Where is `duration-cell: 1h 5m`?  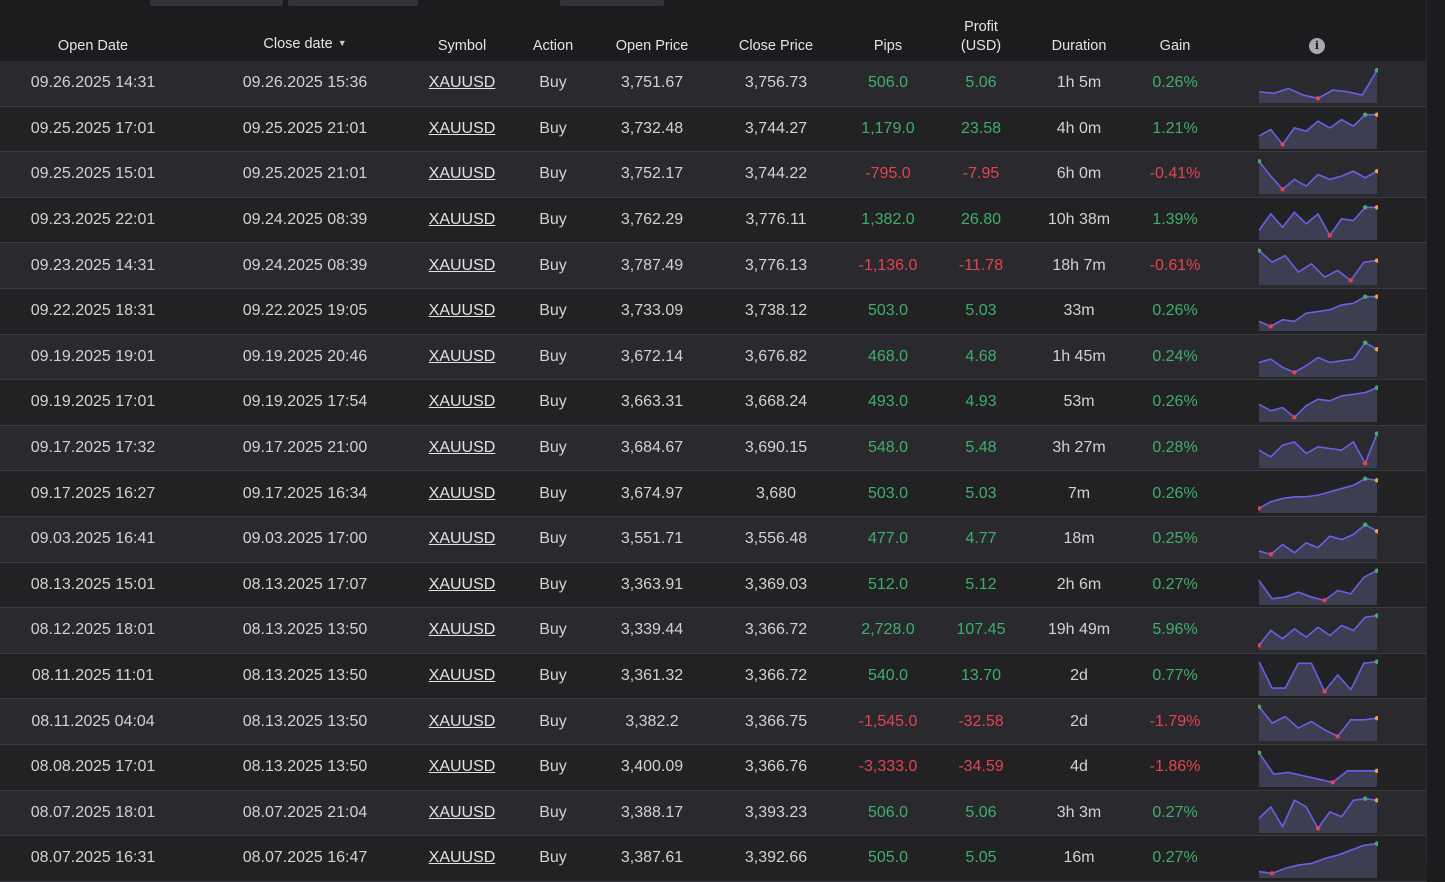 duration-cell: 1h 5m is located at coordinates (1079, 83).